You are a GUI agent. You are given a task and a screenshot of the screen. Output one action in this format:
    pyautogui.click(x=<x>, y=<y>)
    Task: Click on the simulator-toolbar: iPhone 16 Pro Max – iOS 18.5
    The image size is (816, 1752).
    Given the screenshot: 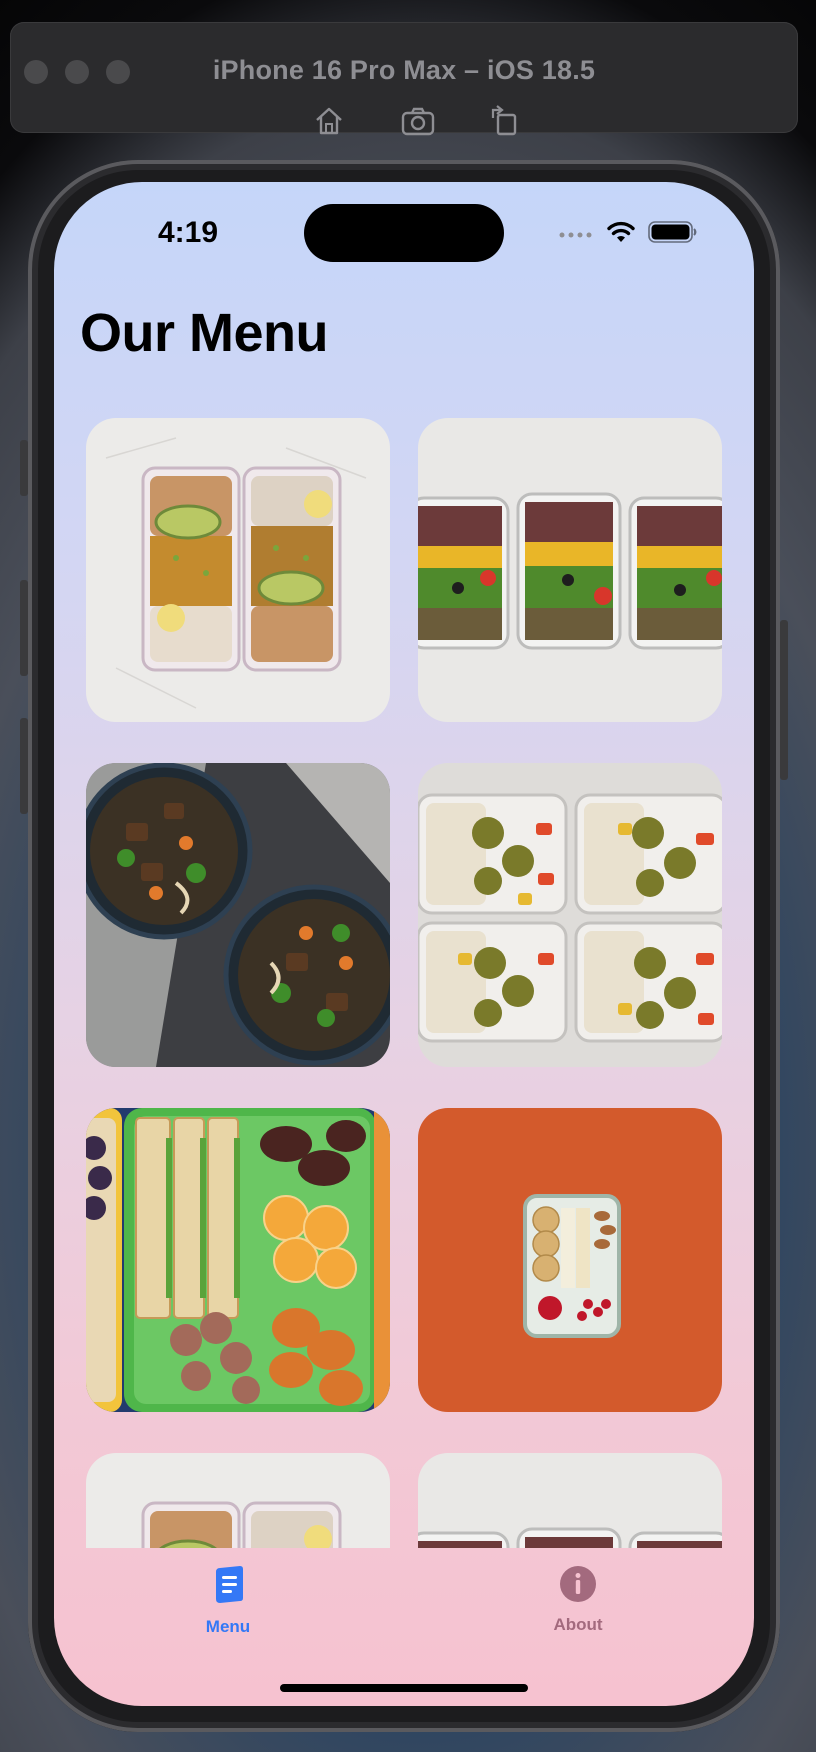 What is the action you would take?
    pyautogui.click(x=404, y=79)
    